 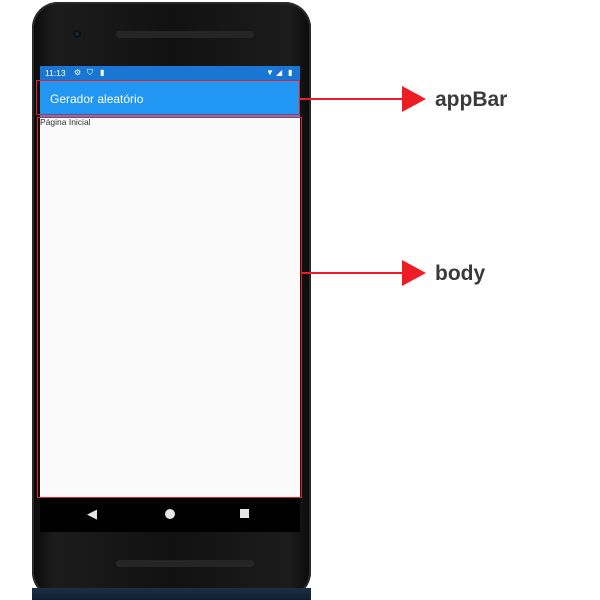 What do you see at coordinates (90, 72) in the screenshot?
I see `shield-icon: ⛉` at bounding box center [90, 72].